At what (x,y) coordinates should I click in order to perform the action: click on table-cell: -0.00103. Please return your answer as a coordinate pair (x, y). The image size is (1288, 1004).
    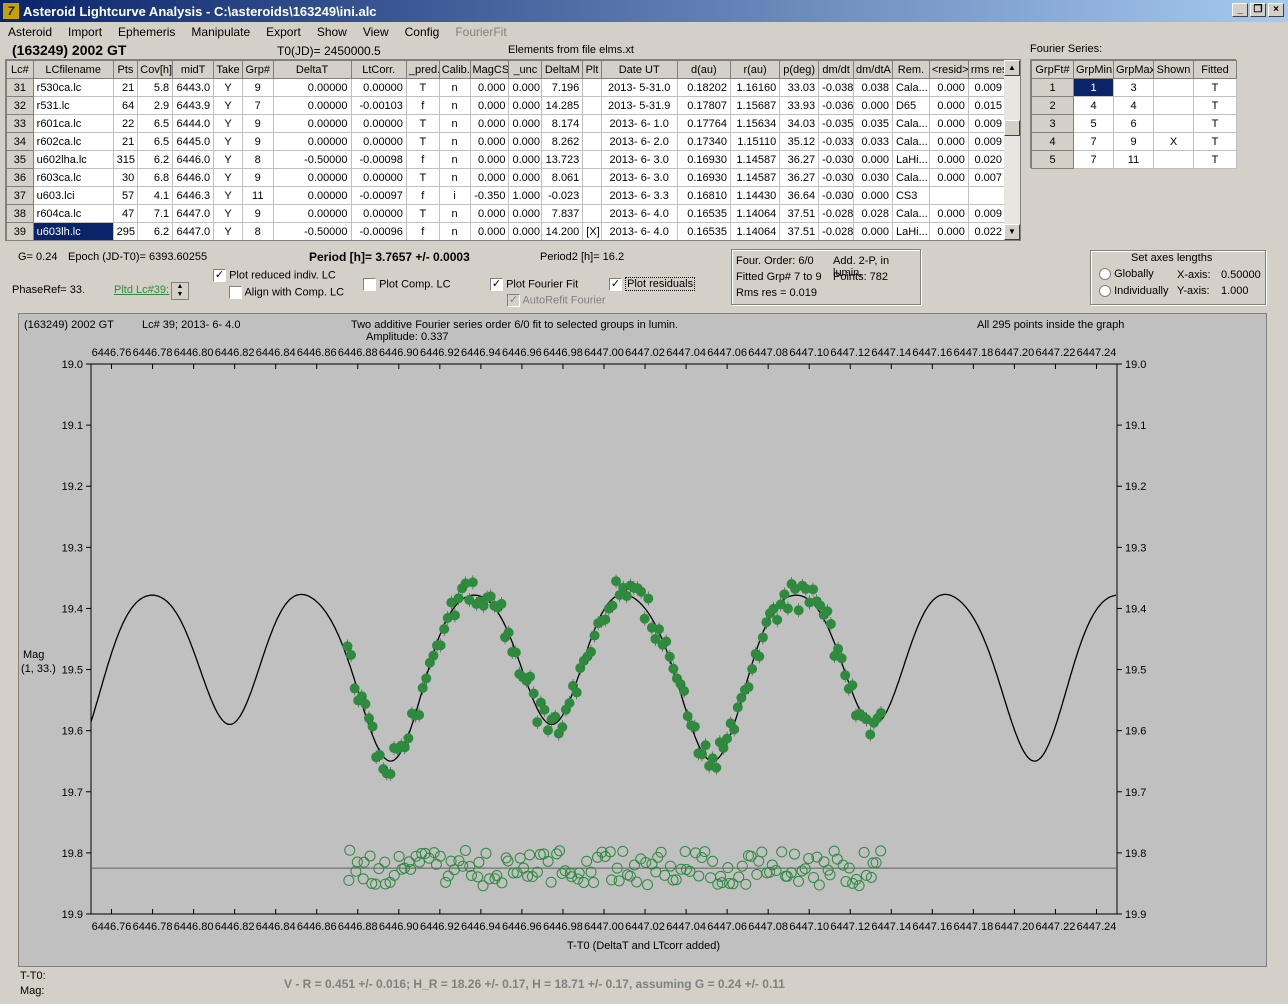
    Looking at the image, I should click on (378, 105).